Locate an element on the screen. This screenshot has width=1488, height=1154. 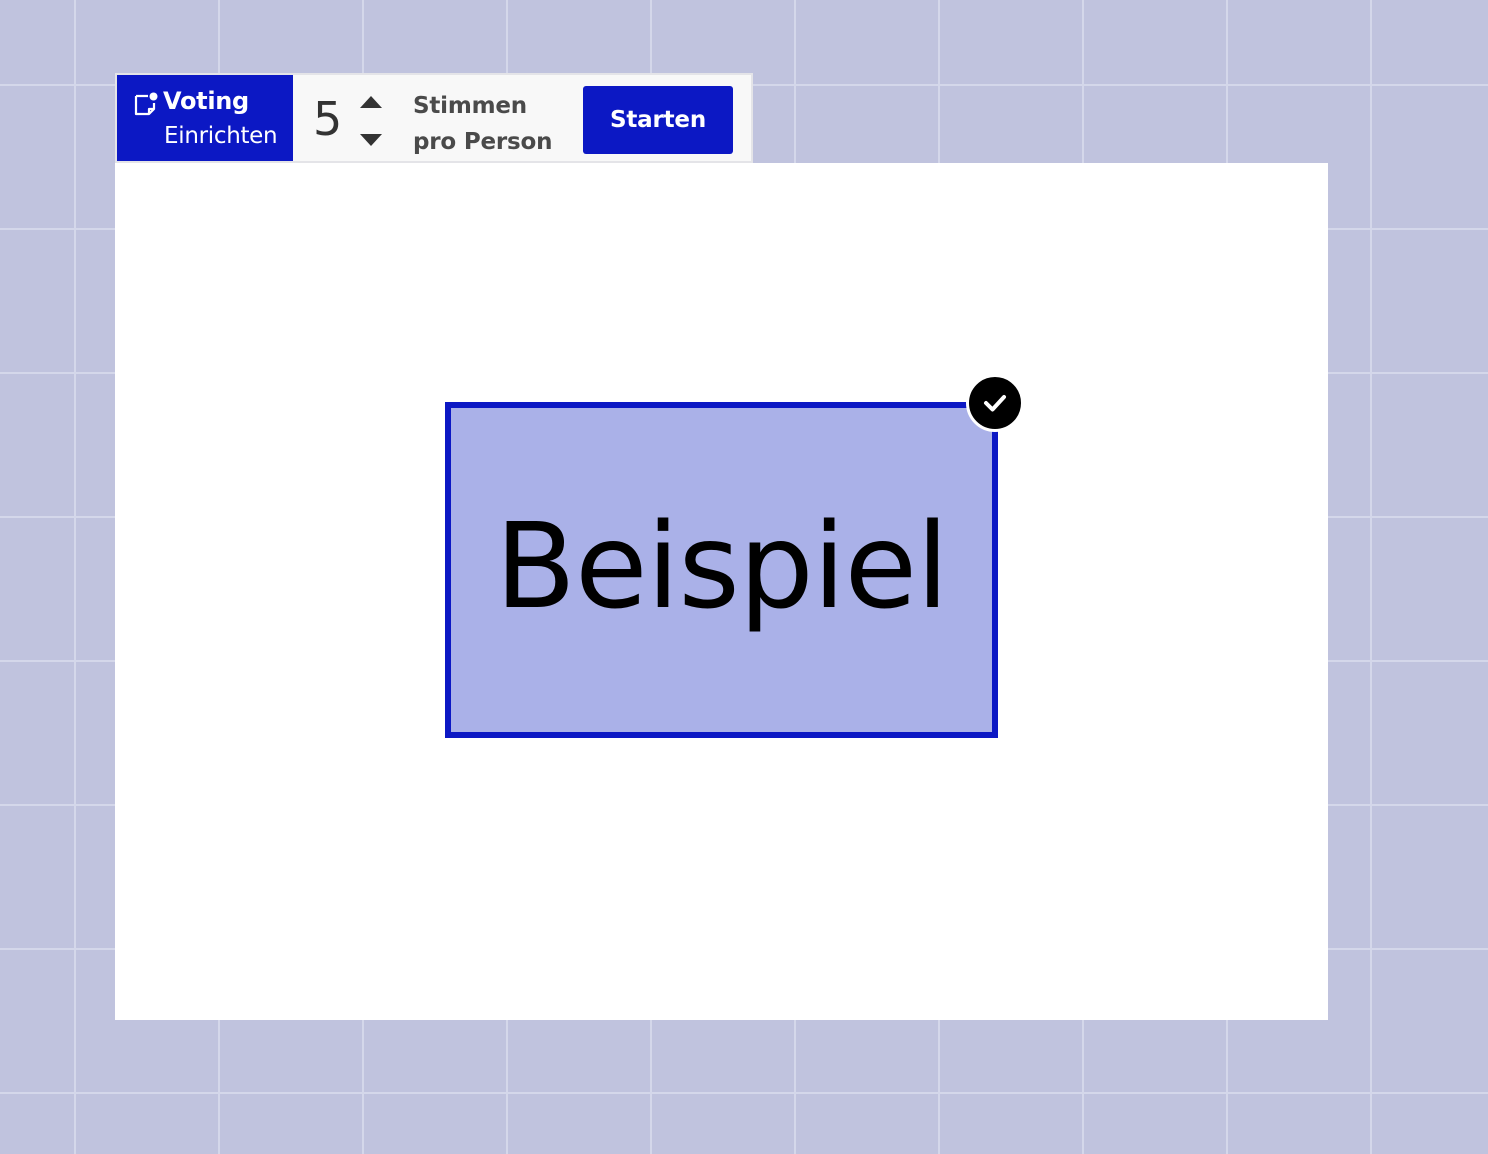
checkmark-icon is located at coordinates (995, 403).